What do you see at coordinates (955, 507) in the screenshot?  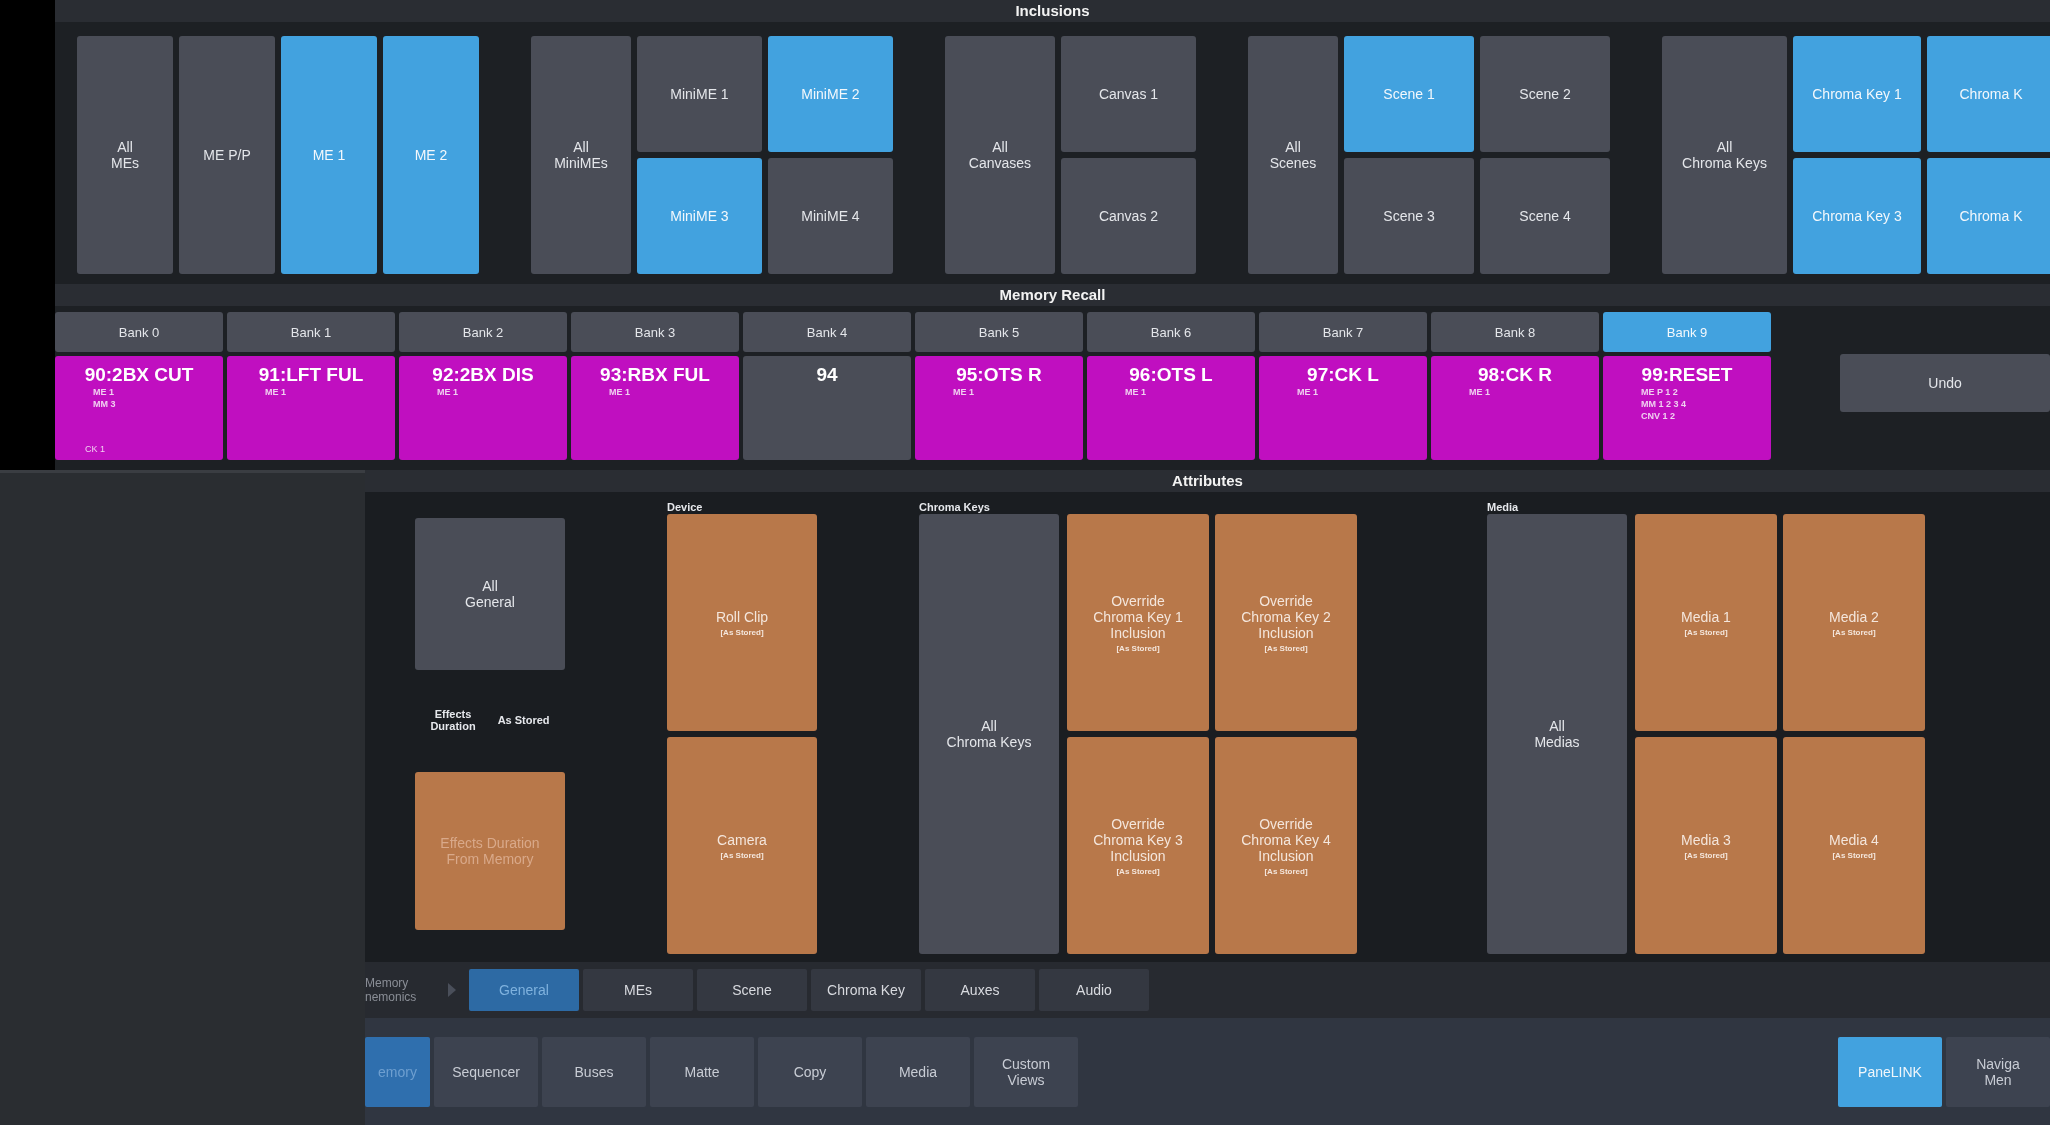 I see `group-title: Chroma Keys` at bounding box center [955, 507].